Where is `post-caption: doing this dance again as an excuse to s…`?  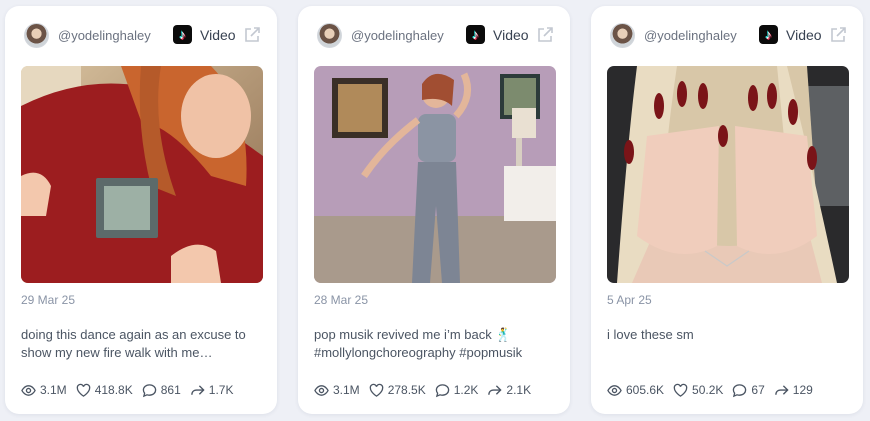
post-caption: doing this dance again as an excuse to s… is located at coordinates (143, 344).